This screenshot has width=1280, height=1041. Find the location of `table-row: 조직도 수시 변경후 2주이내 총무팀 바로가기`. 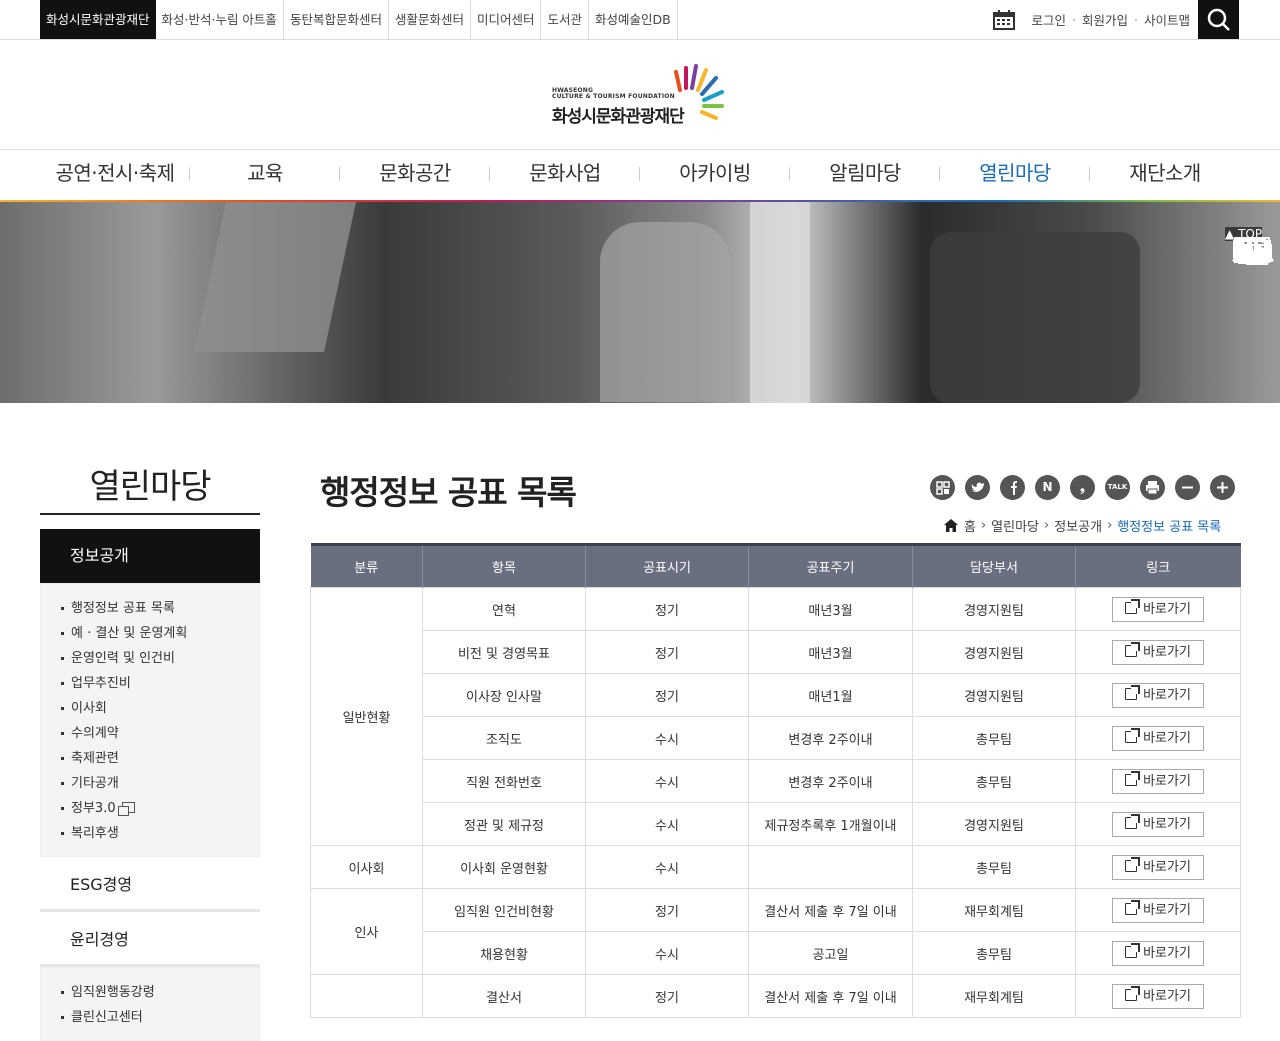

table-row: 조직도 수시 변경후 2주이내 총무팀 바로가기 is located at coordinates (776, 738).